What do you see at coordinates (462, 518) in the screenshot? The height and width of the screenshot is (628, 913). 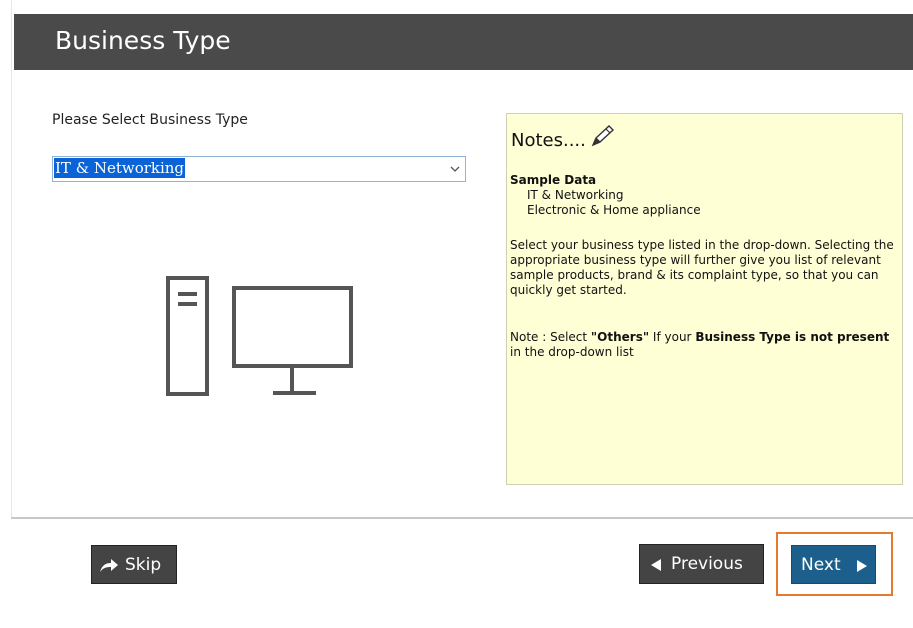 I see `footer-divider` at bounding box center [462, 518].